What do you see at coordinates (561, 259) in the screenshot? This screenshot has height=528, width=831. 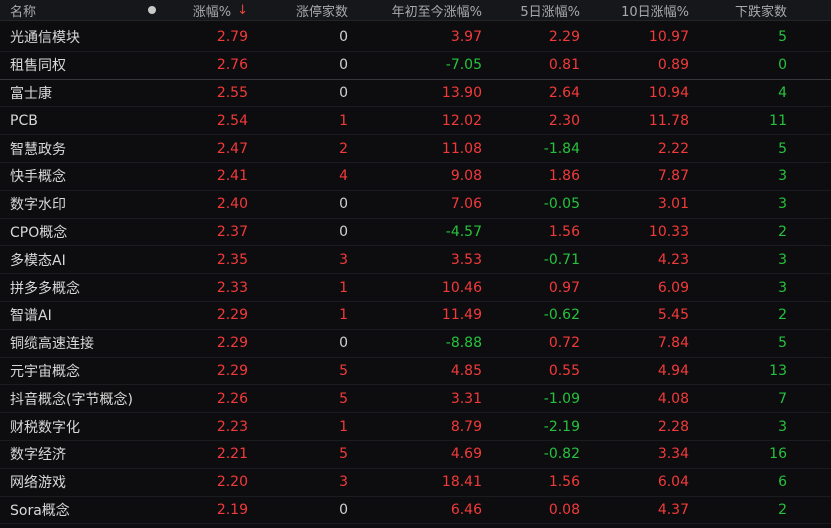 I see `row-5d: -0.71` at bounding box center [561, 259].